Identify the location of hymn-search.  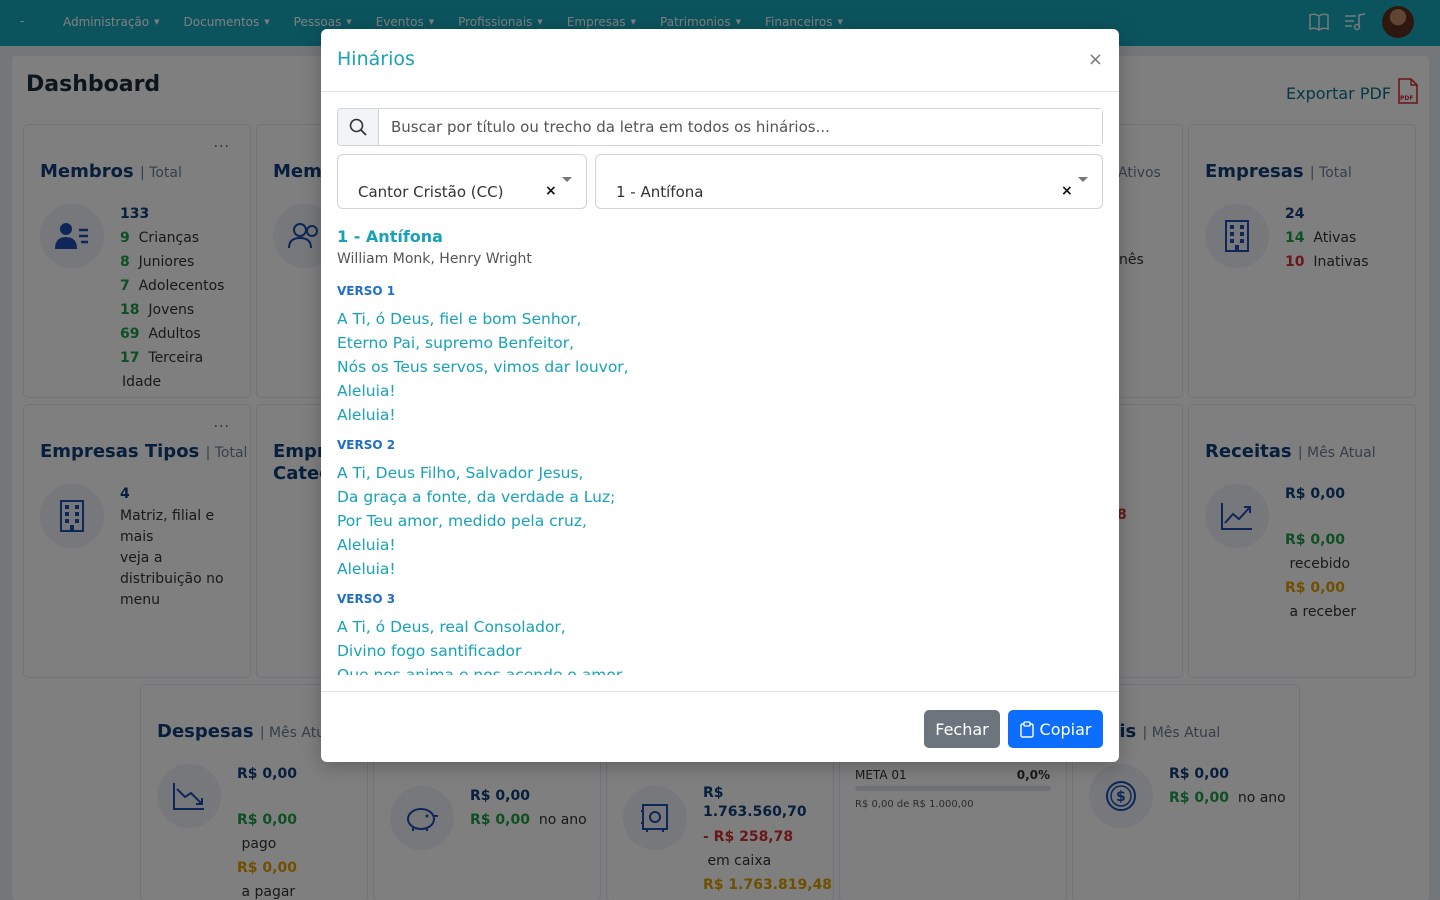
(720, 127).